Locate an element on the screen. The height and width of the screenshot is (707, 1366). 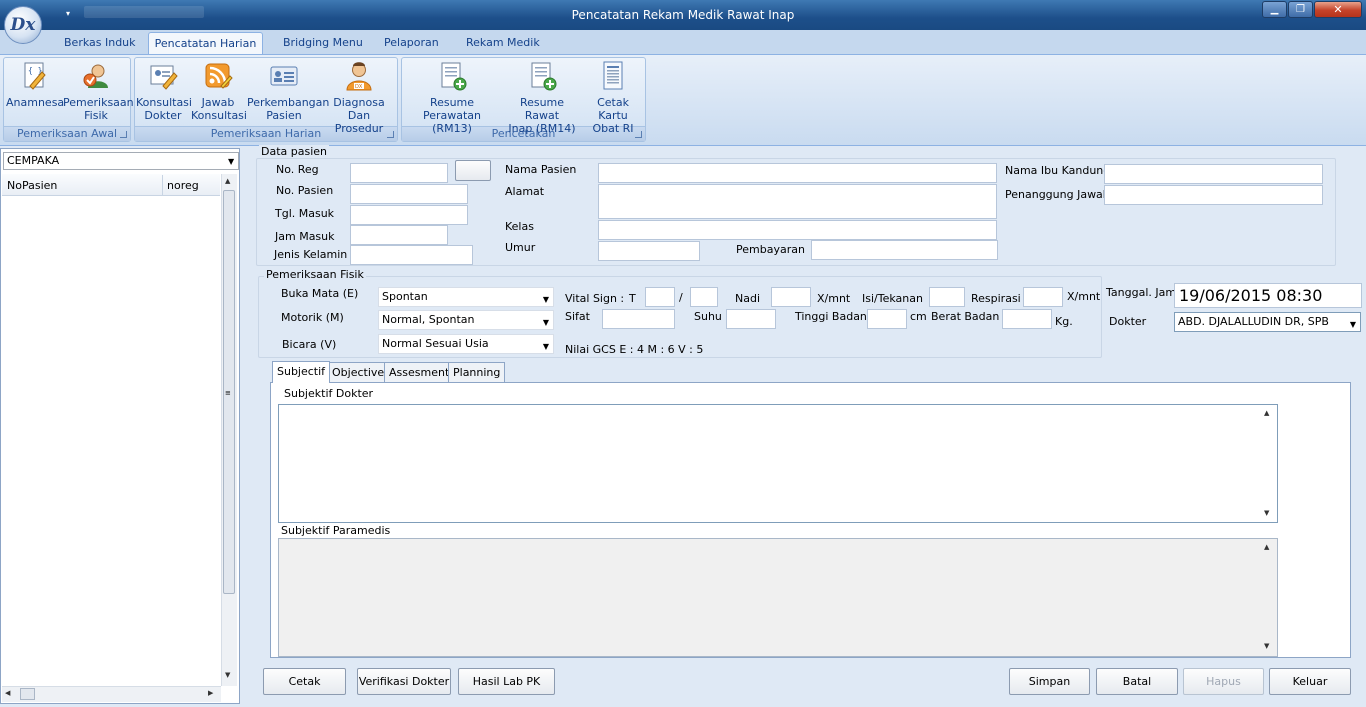
umur-label: Umur is located at coordinates (520, 247).